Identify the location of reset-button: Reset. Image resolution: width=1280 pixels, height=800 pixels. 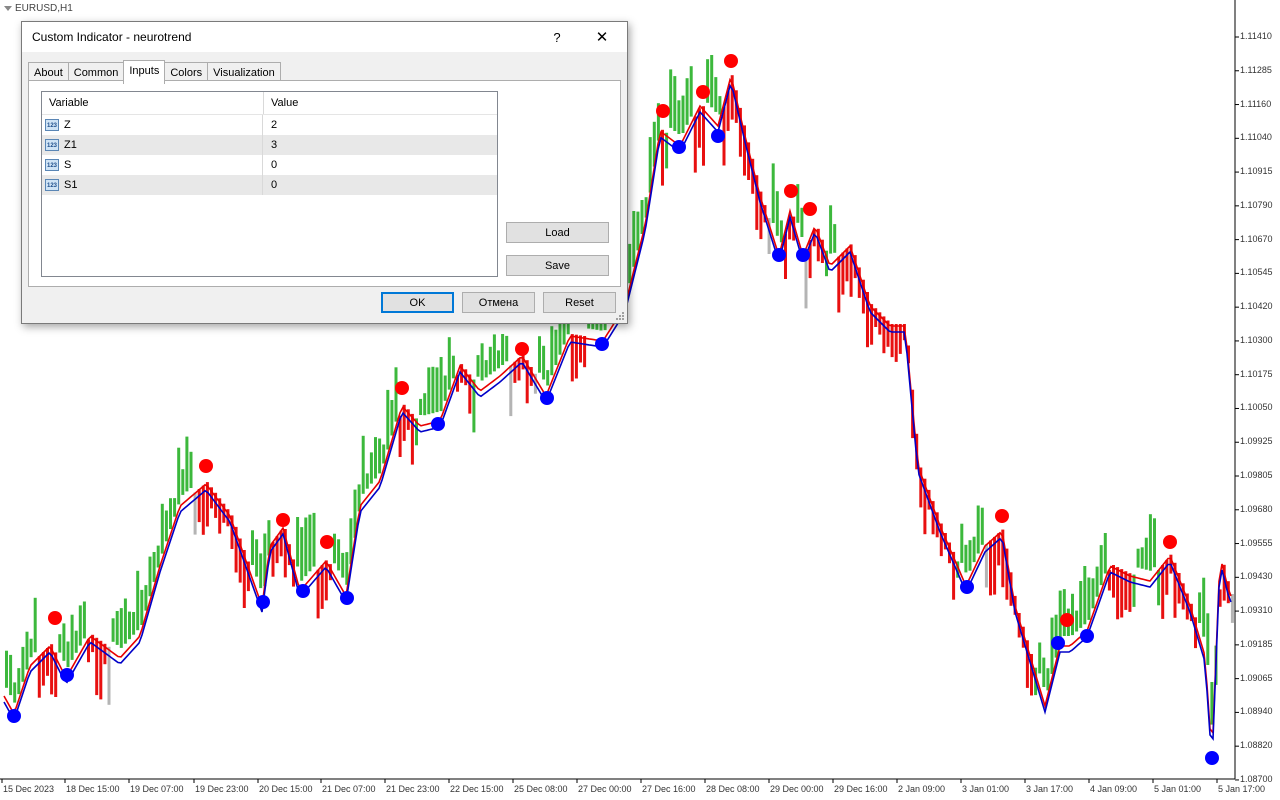
(579, 302).